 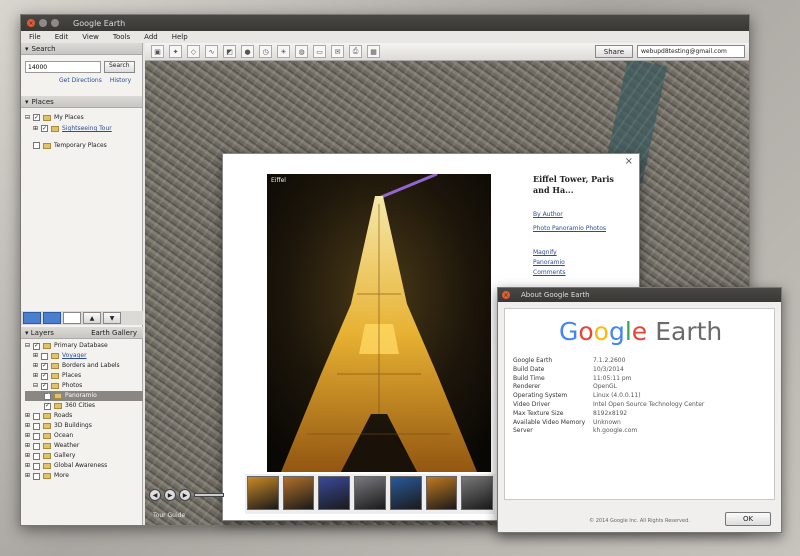 I want to click on layer-row: ✓ 360 Cities, so click(x=84, y=406).